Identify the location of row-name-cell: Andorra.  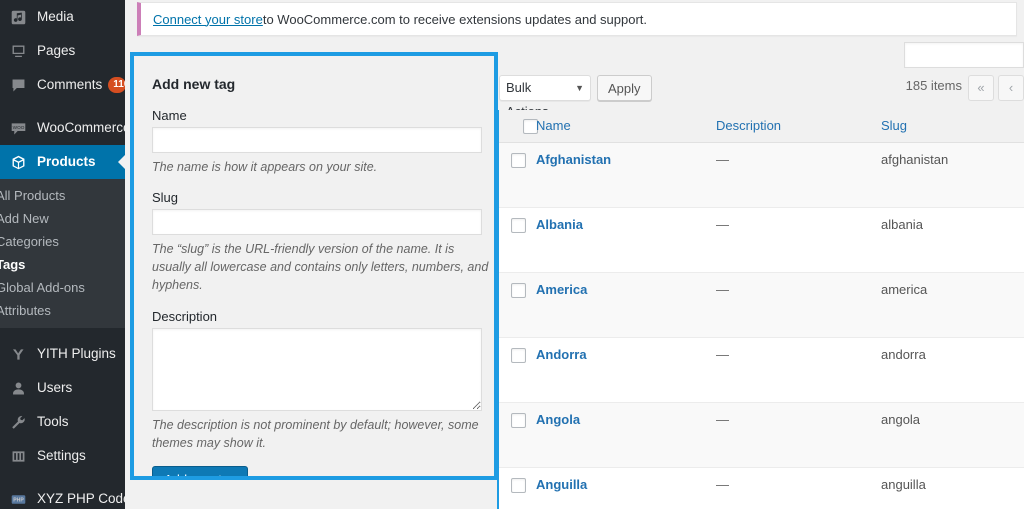
(626, 370).